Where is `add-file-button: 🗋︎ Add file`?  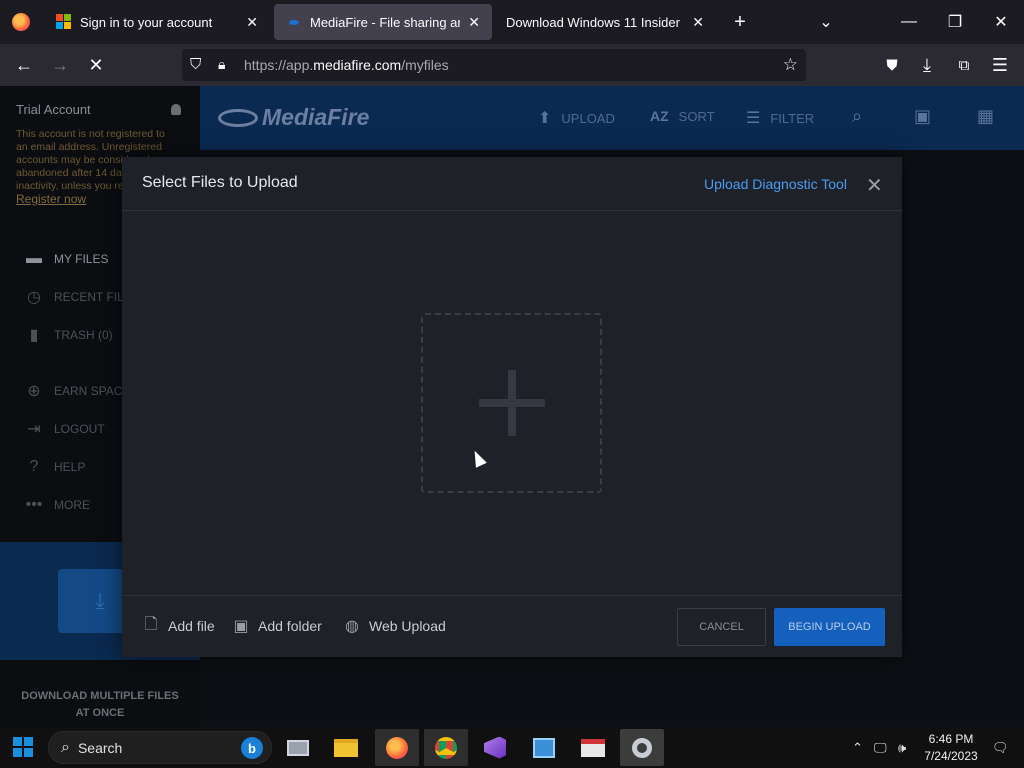
add-file-button: 🗋︎ Add file is located at coordinates (178, 625).